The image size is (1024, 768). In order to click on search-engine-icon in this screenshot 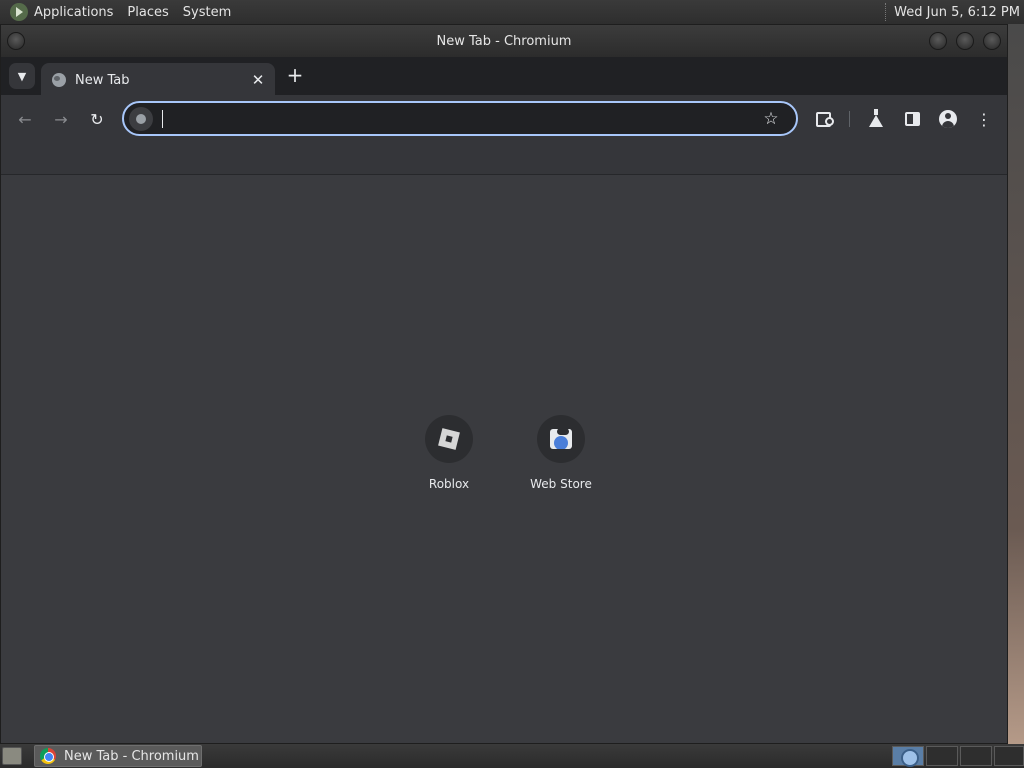, I will do `click(141, 118)`.